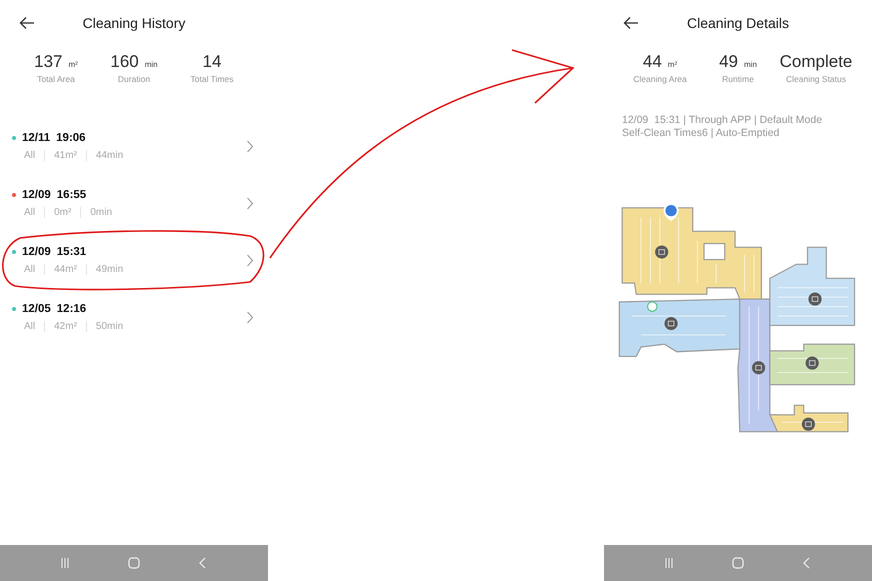  Describe the element at coordinates (71, 138) in the screenshot. I see `record-time: 19:06` at that location.